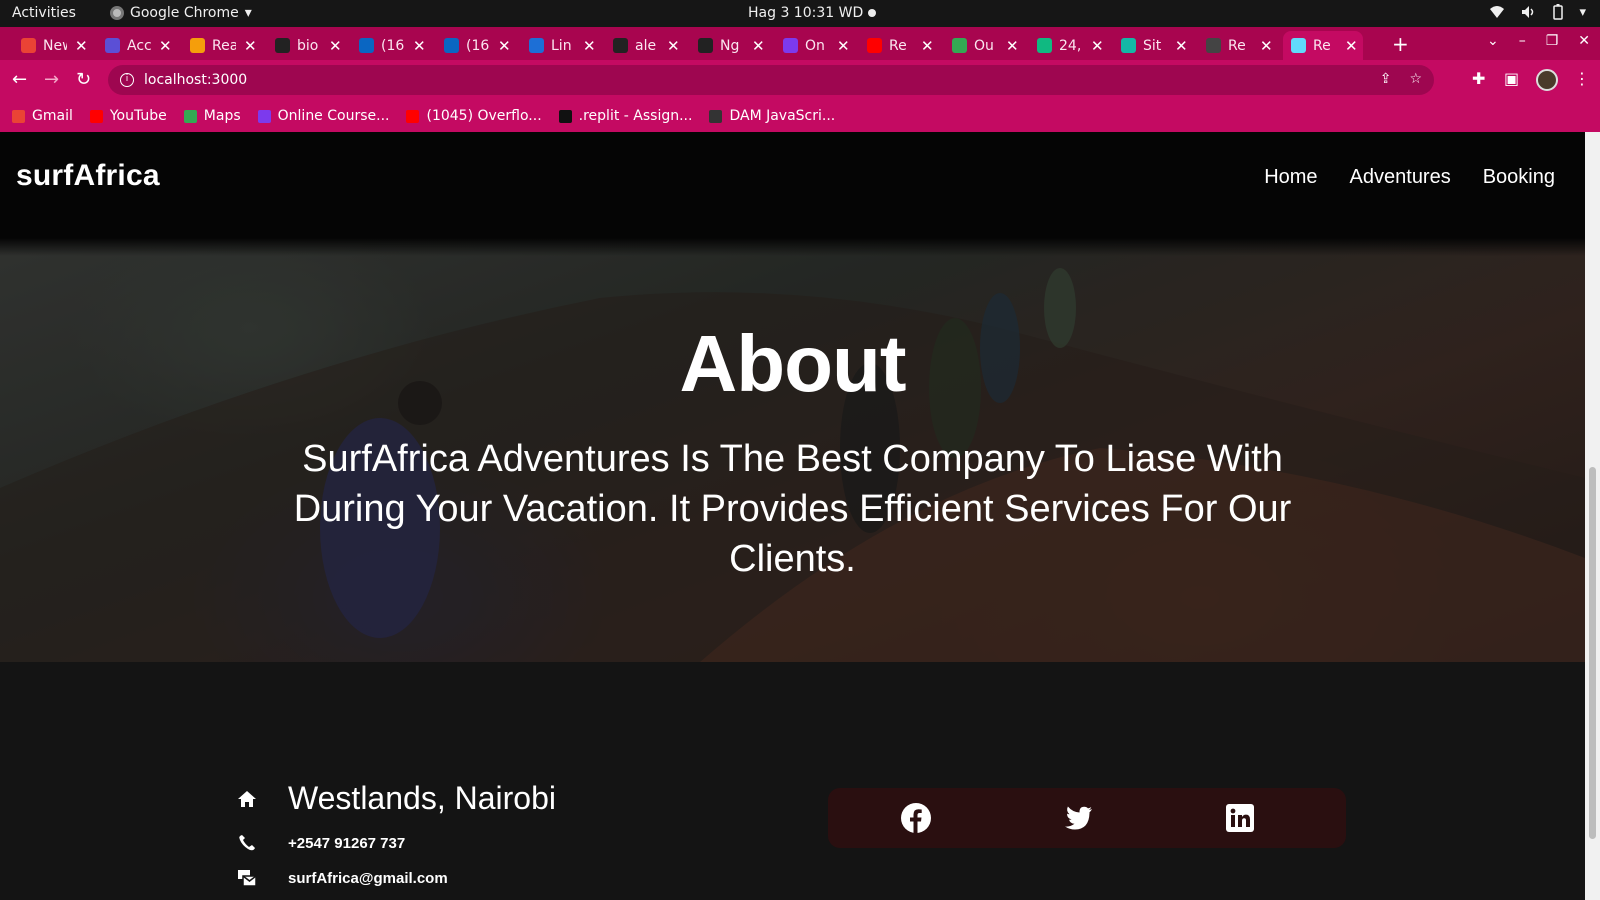  What do you see at coordinates (1522, 41) in the screenshot?
I see `minimize-icon: –` at bounding box center [1522, 41].